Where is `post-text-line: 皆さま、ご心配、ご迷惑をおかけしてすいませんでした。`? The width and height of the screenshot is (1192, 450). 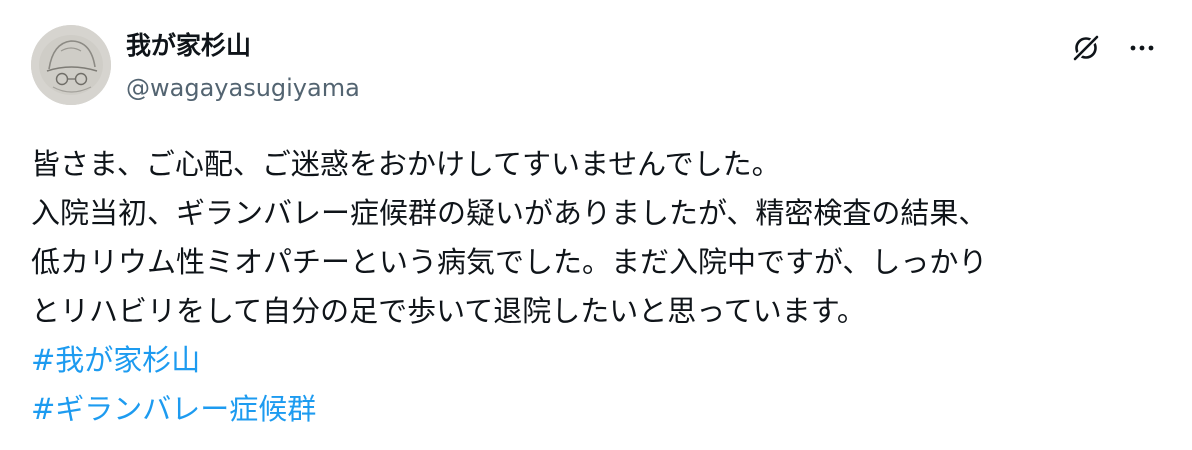
post-text-line: 皆さま、ご心配、ご迷惑をおかけしてすいませんでした。 is located at coordinates (406, 164).